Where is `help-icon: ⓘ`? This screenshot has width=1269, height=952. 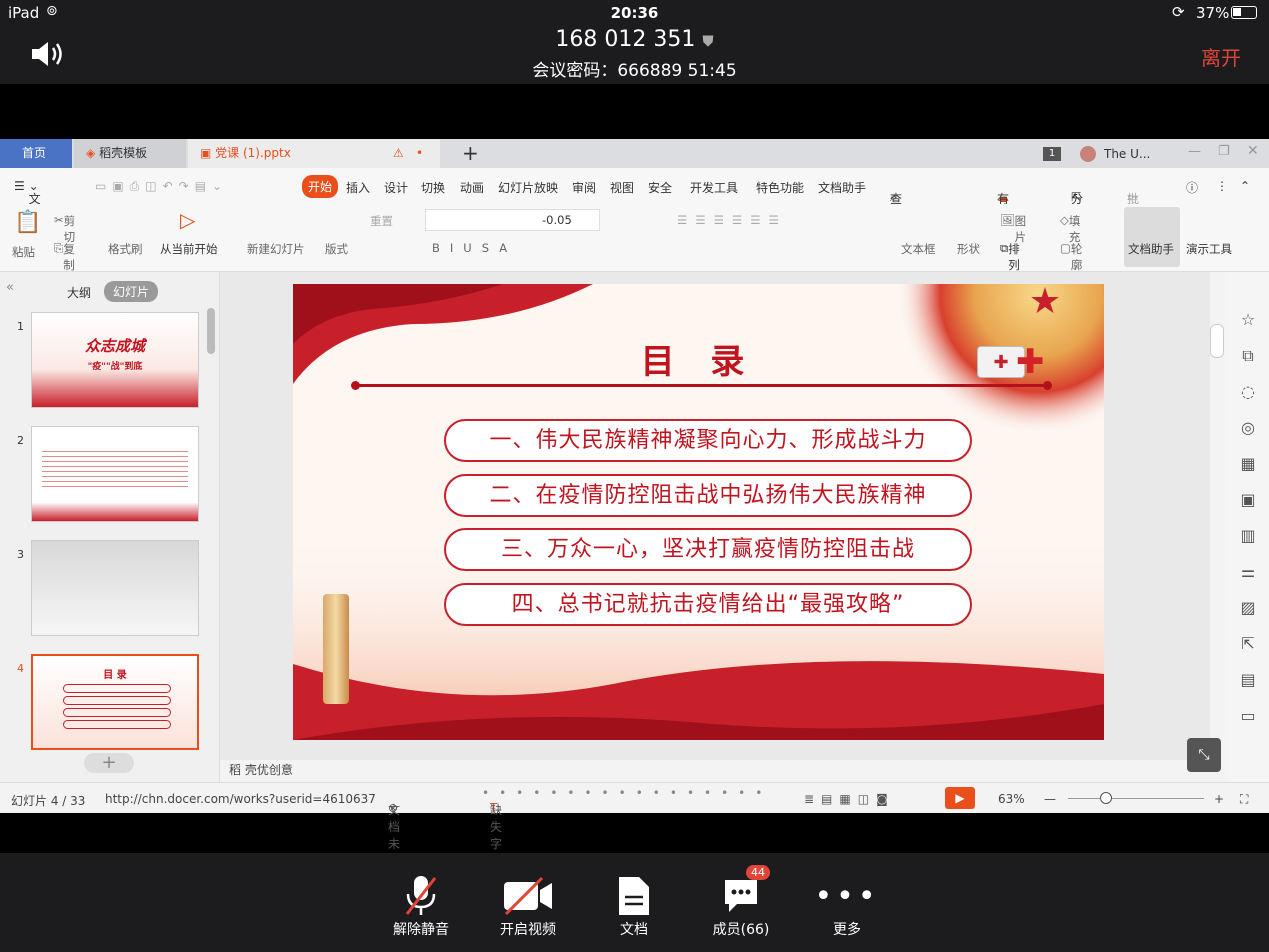 help-icon: ⓘ is located at coordinates (1192, 187).